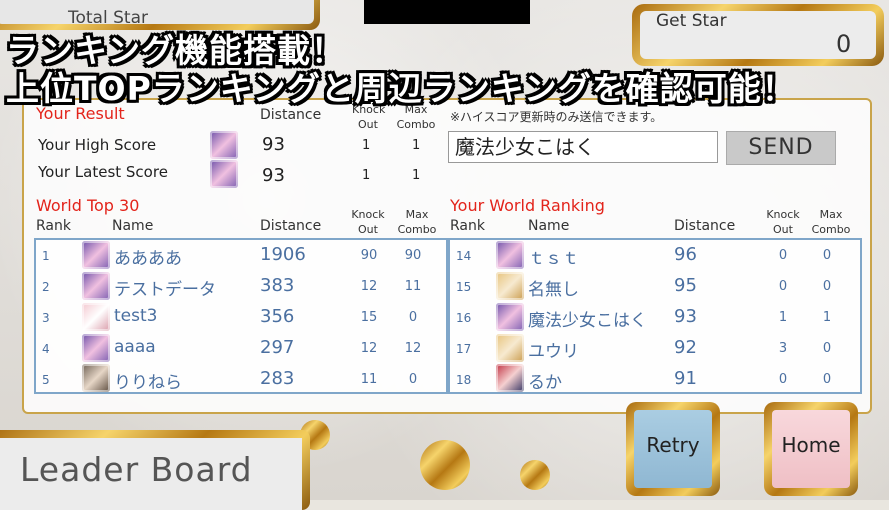  What do you see at coordinates (273, 144) in the screenshot?
I see `high-score-distance: 93` at bounding box center [273, 144].